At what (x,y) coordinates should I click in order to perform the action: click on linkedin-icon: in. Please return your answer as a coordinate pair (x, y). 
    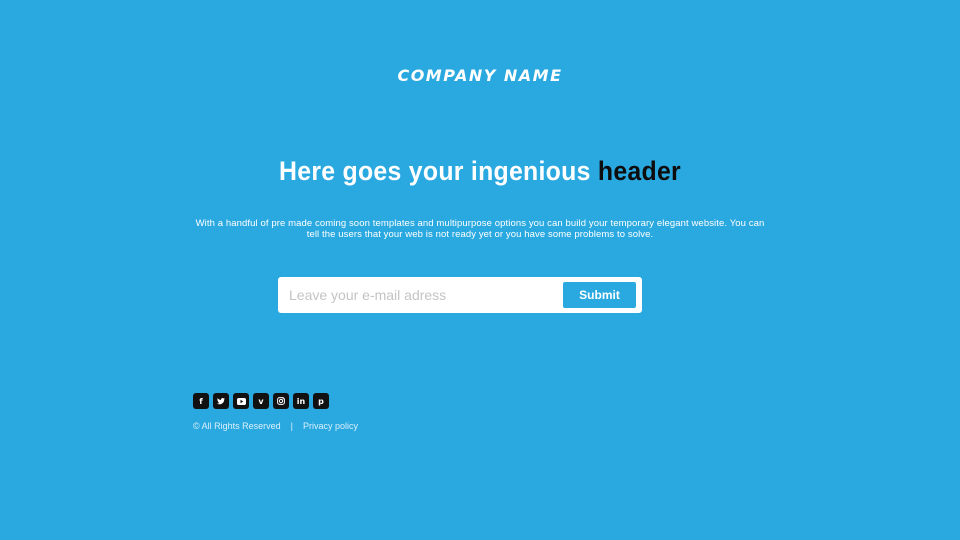
    Looking at the image, I should click on (301, 401).